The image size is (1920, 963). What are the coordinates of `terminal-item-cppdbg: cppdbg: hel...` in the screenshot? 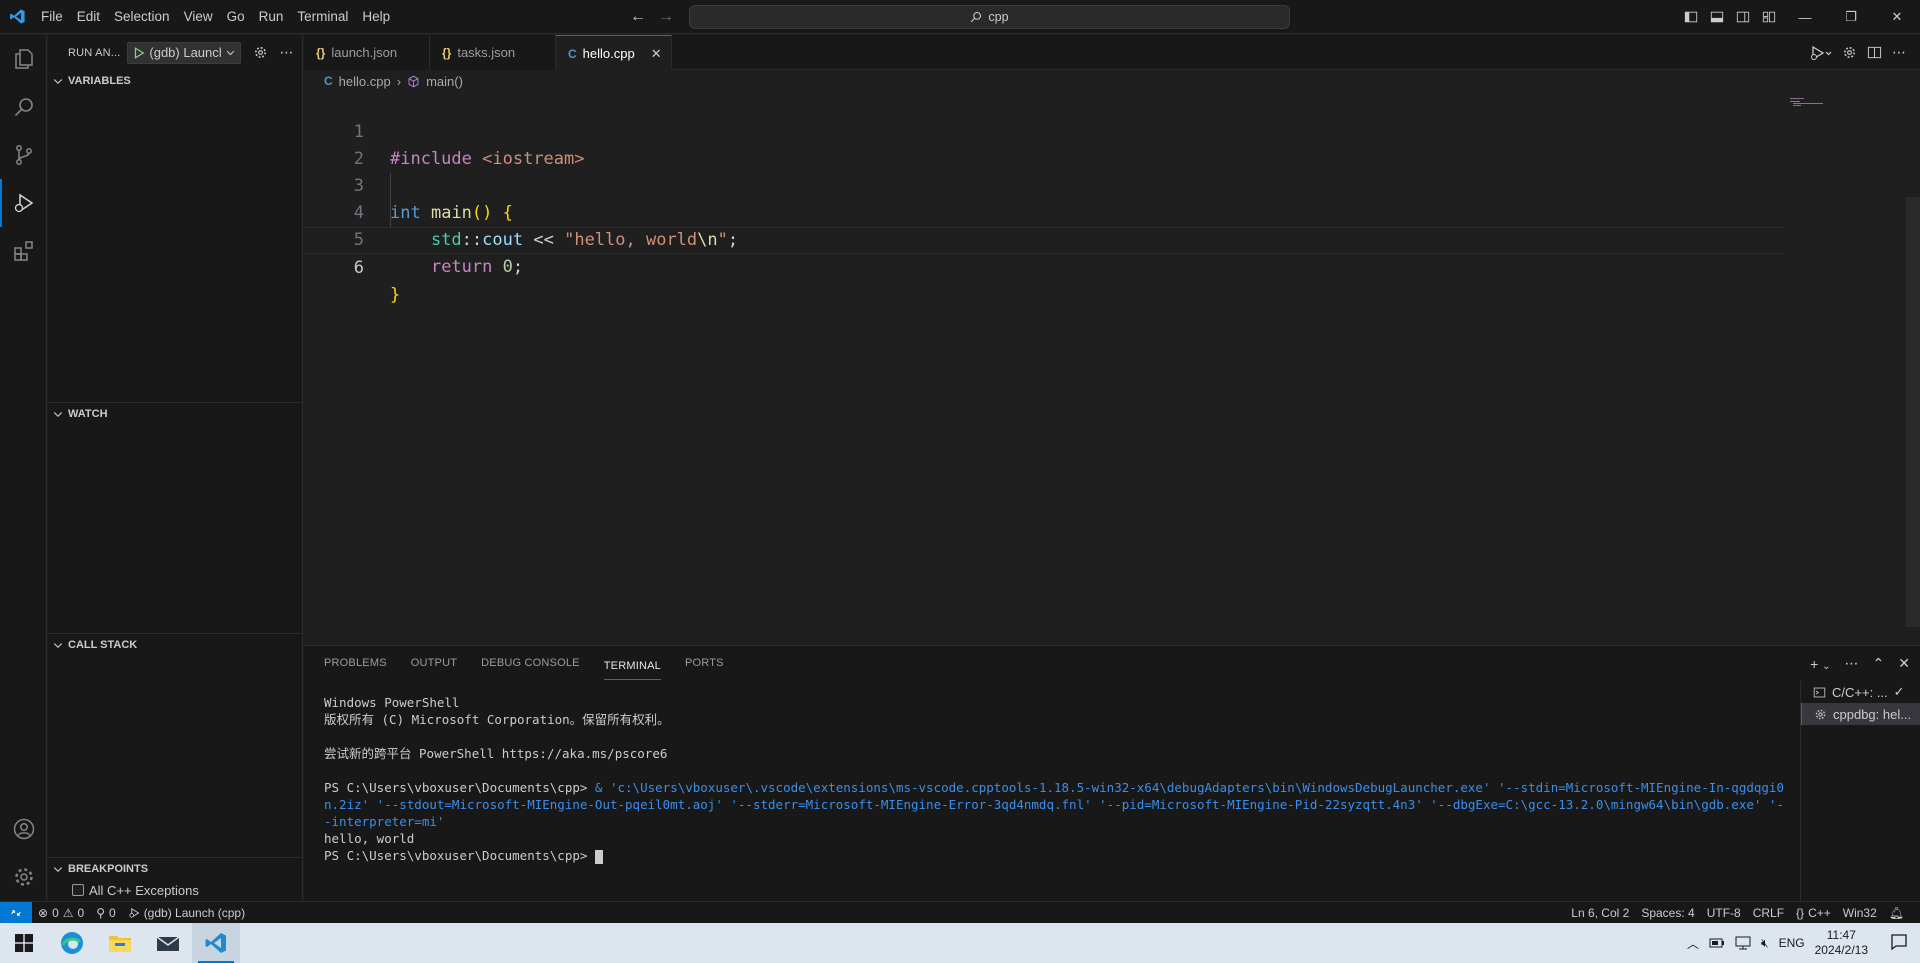 It's located at (1860, 714).